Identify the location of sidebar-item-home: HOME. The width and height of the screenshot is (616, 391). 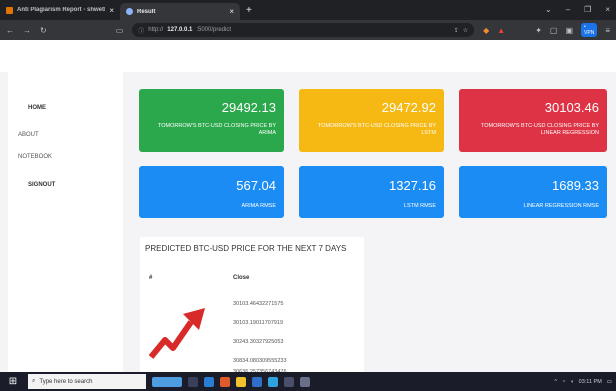
(37, 108).